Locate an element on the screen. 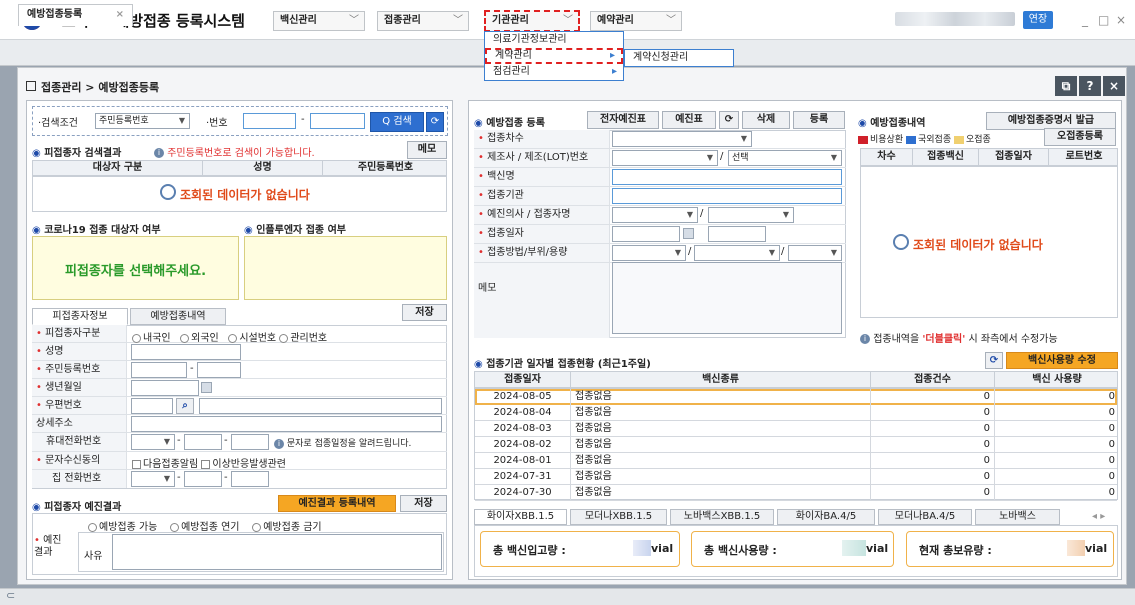  person-rrn-front is located at coordinates (159, 370).